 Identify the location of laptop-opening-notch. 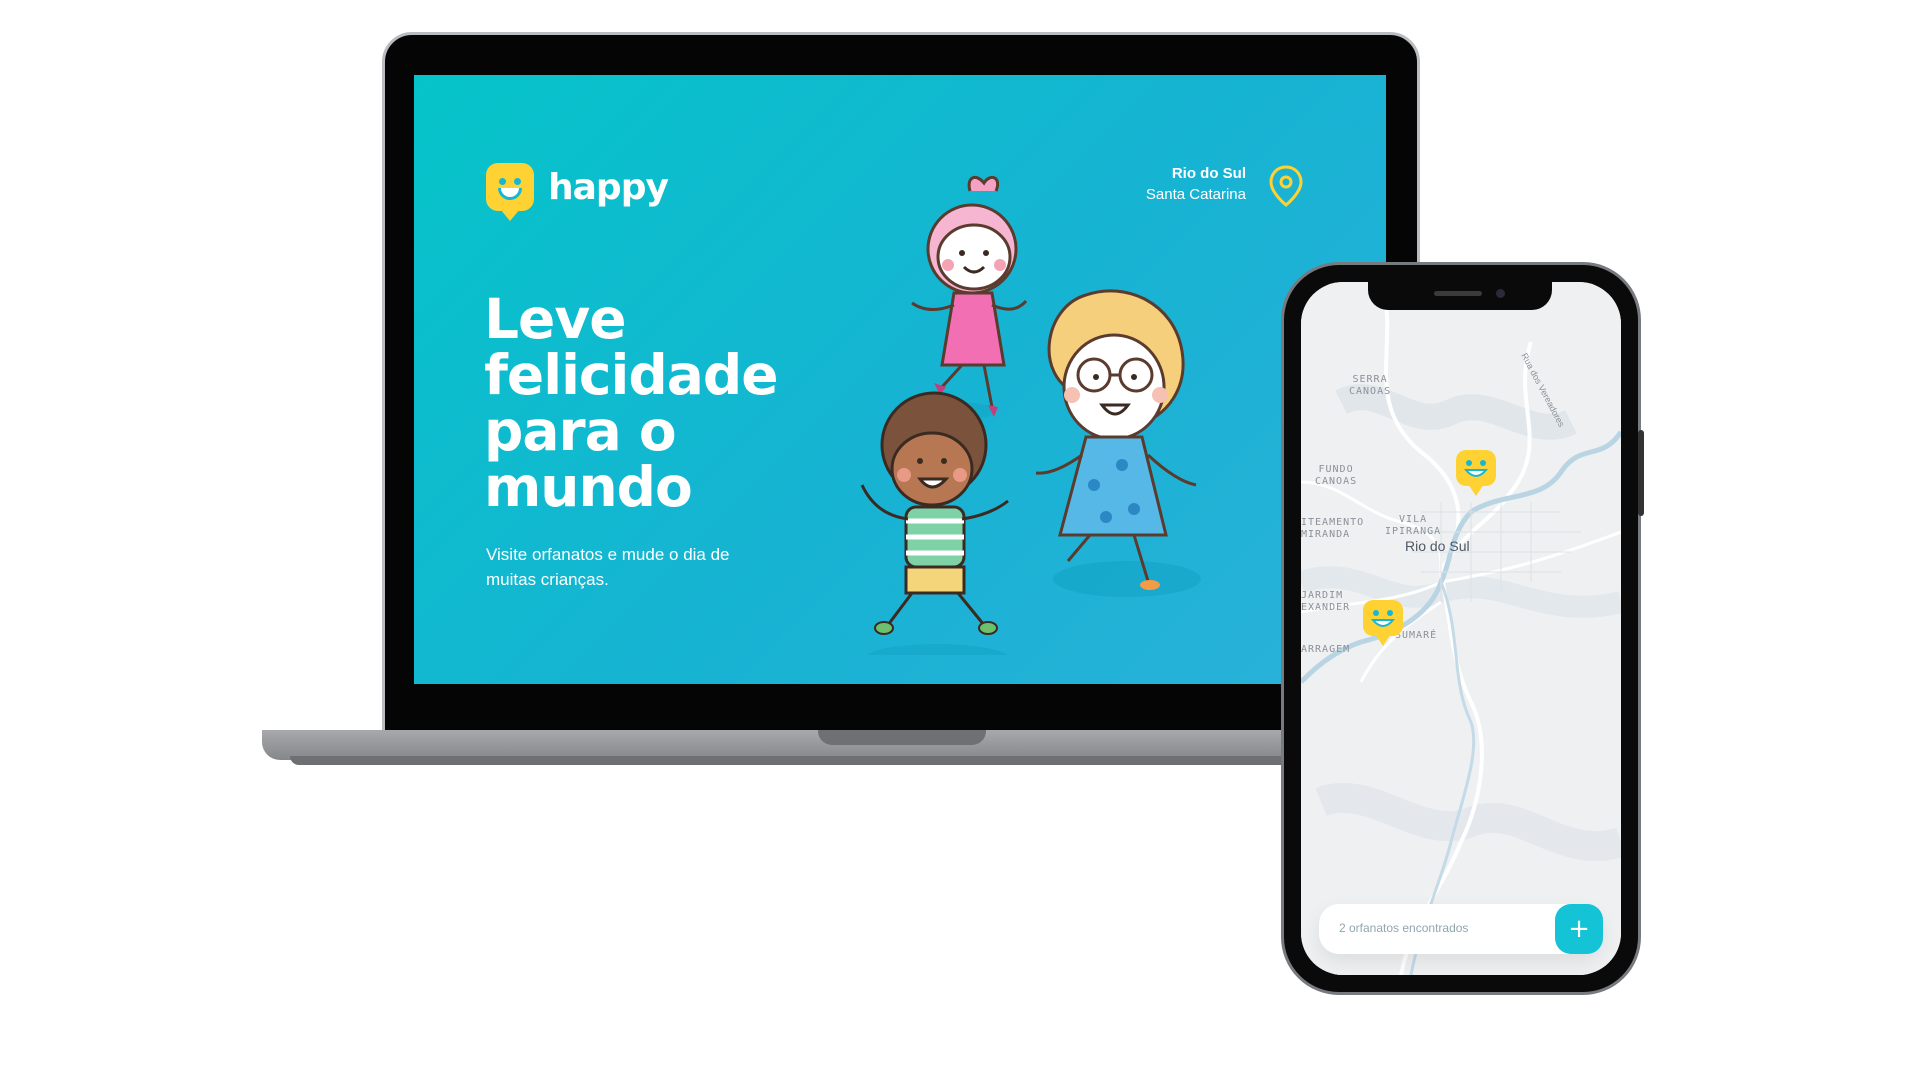
(902, 737).